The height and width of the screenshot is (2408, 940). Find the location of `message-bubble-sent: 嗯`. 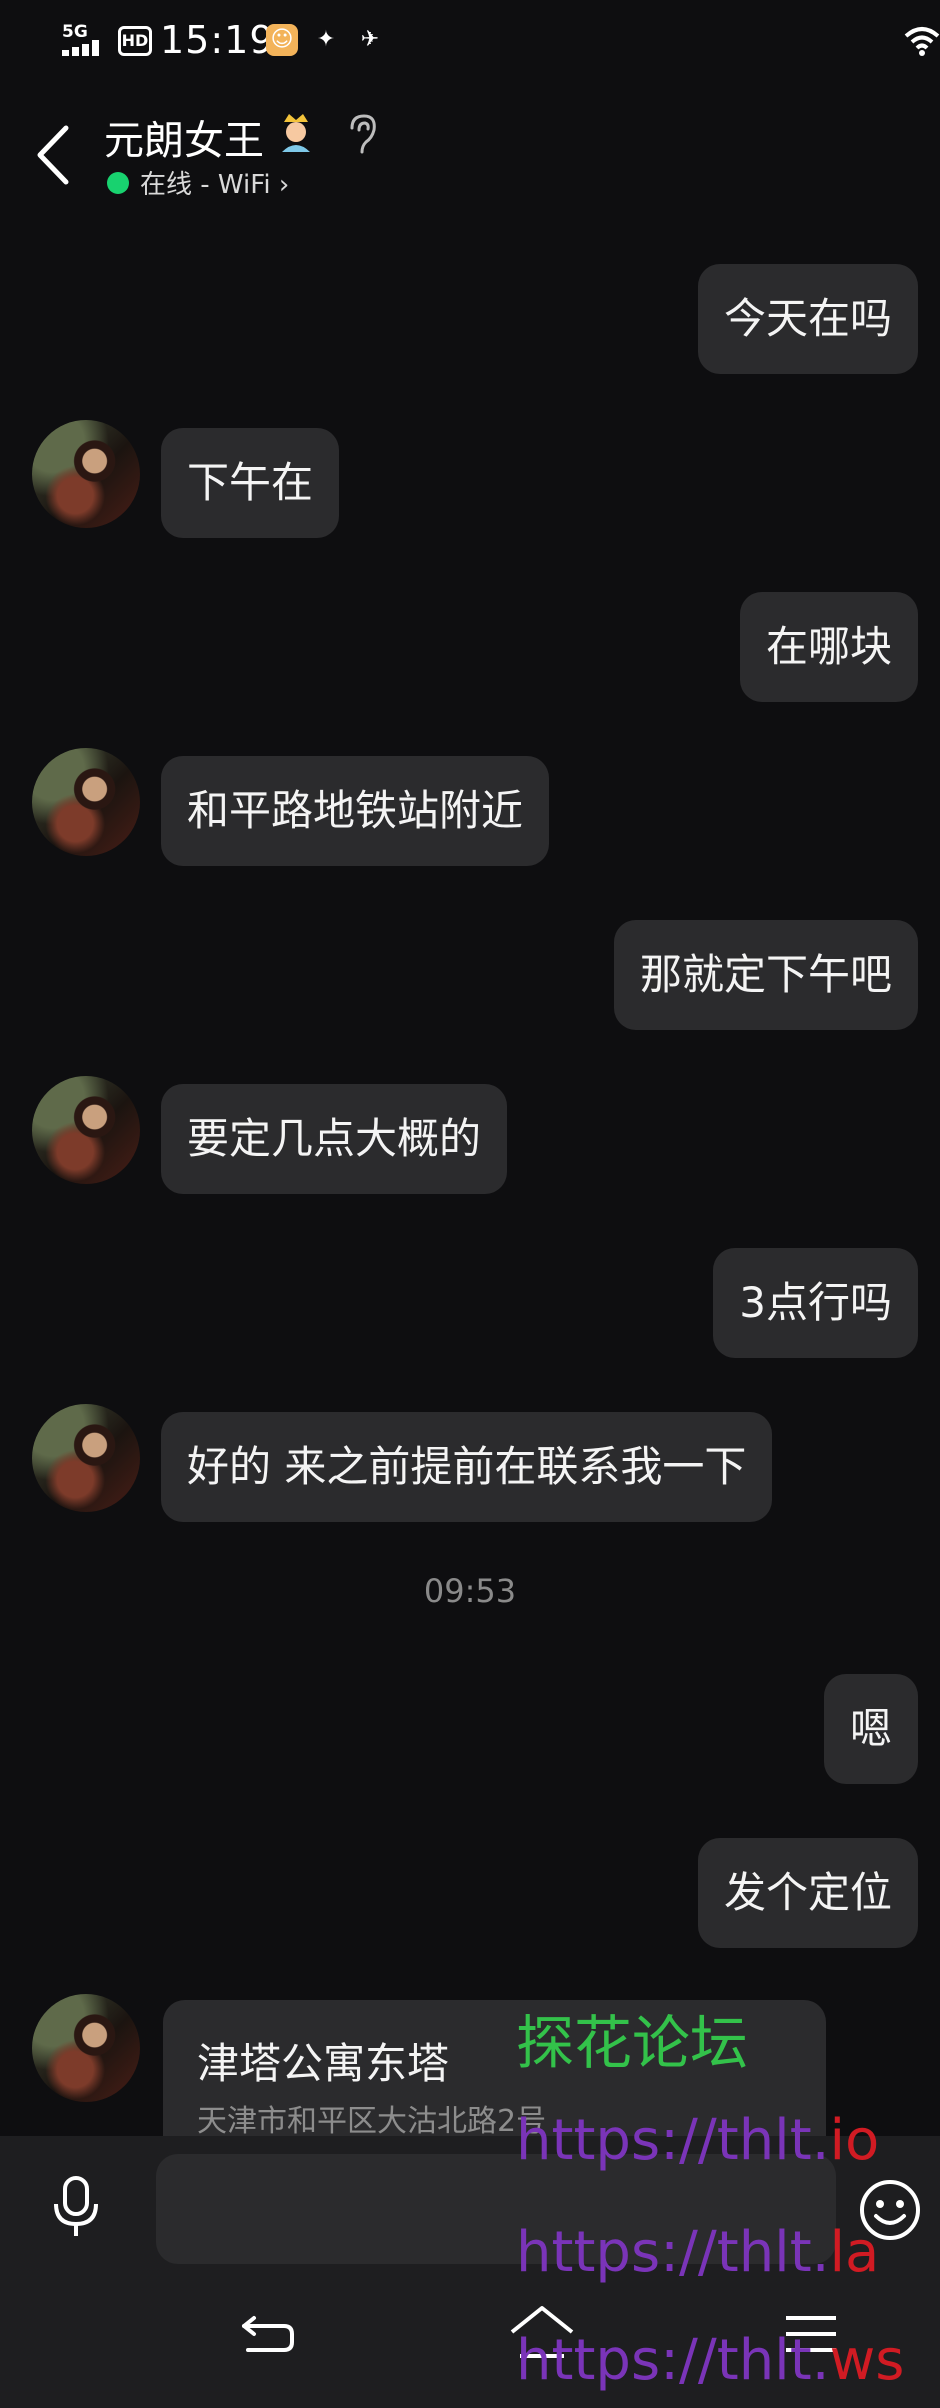

message-bubble-sent: 嗯 is located at coordinates (870, 1729).